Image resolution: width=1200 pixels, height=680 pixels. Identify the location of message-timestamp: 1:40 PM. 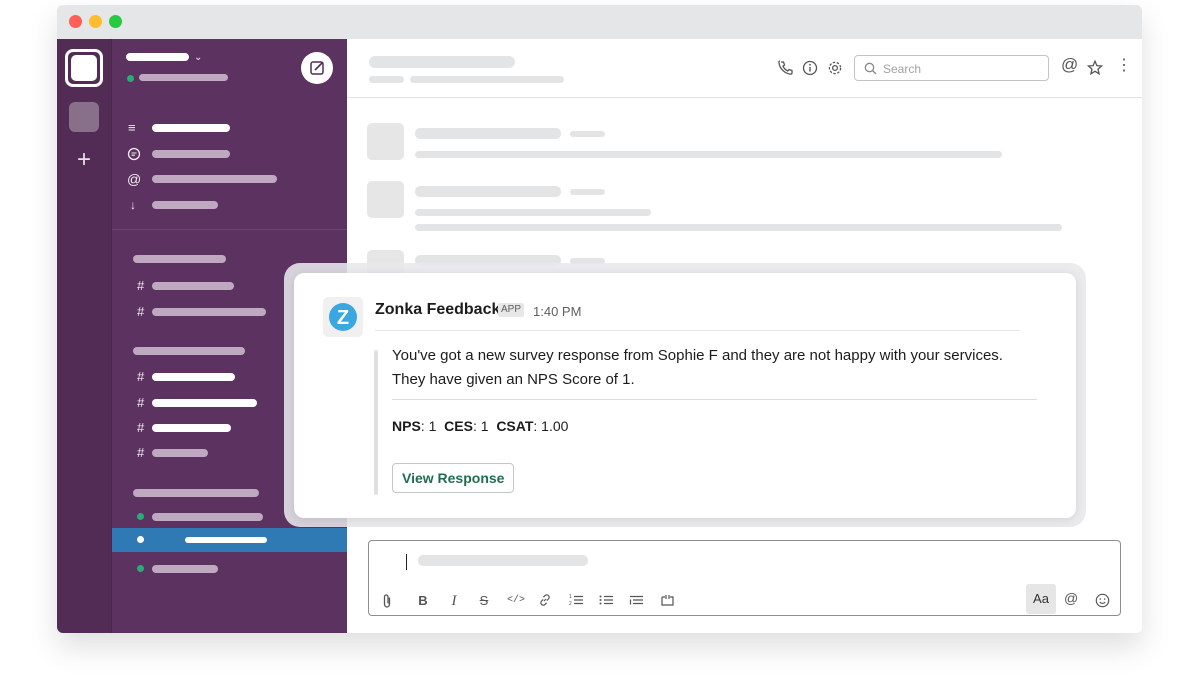
(557, 311).